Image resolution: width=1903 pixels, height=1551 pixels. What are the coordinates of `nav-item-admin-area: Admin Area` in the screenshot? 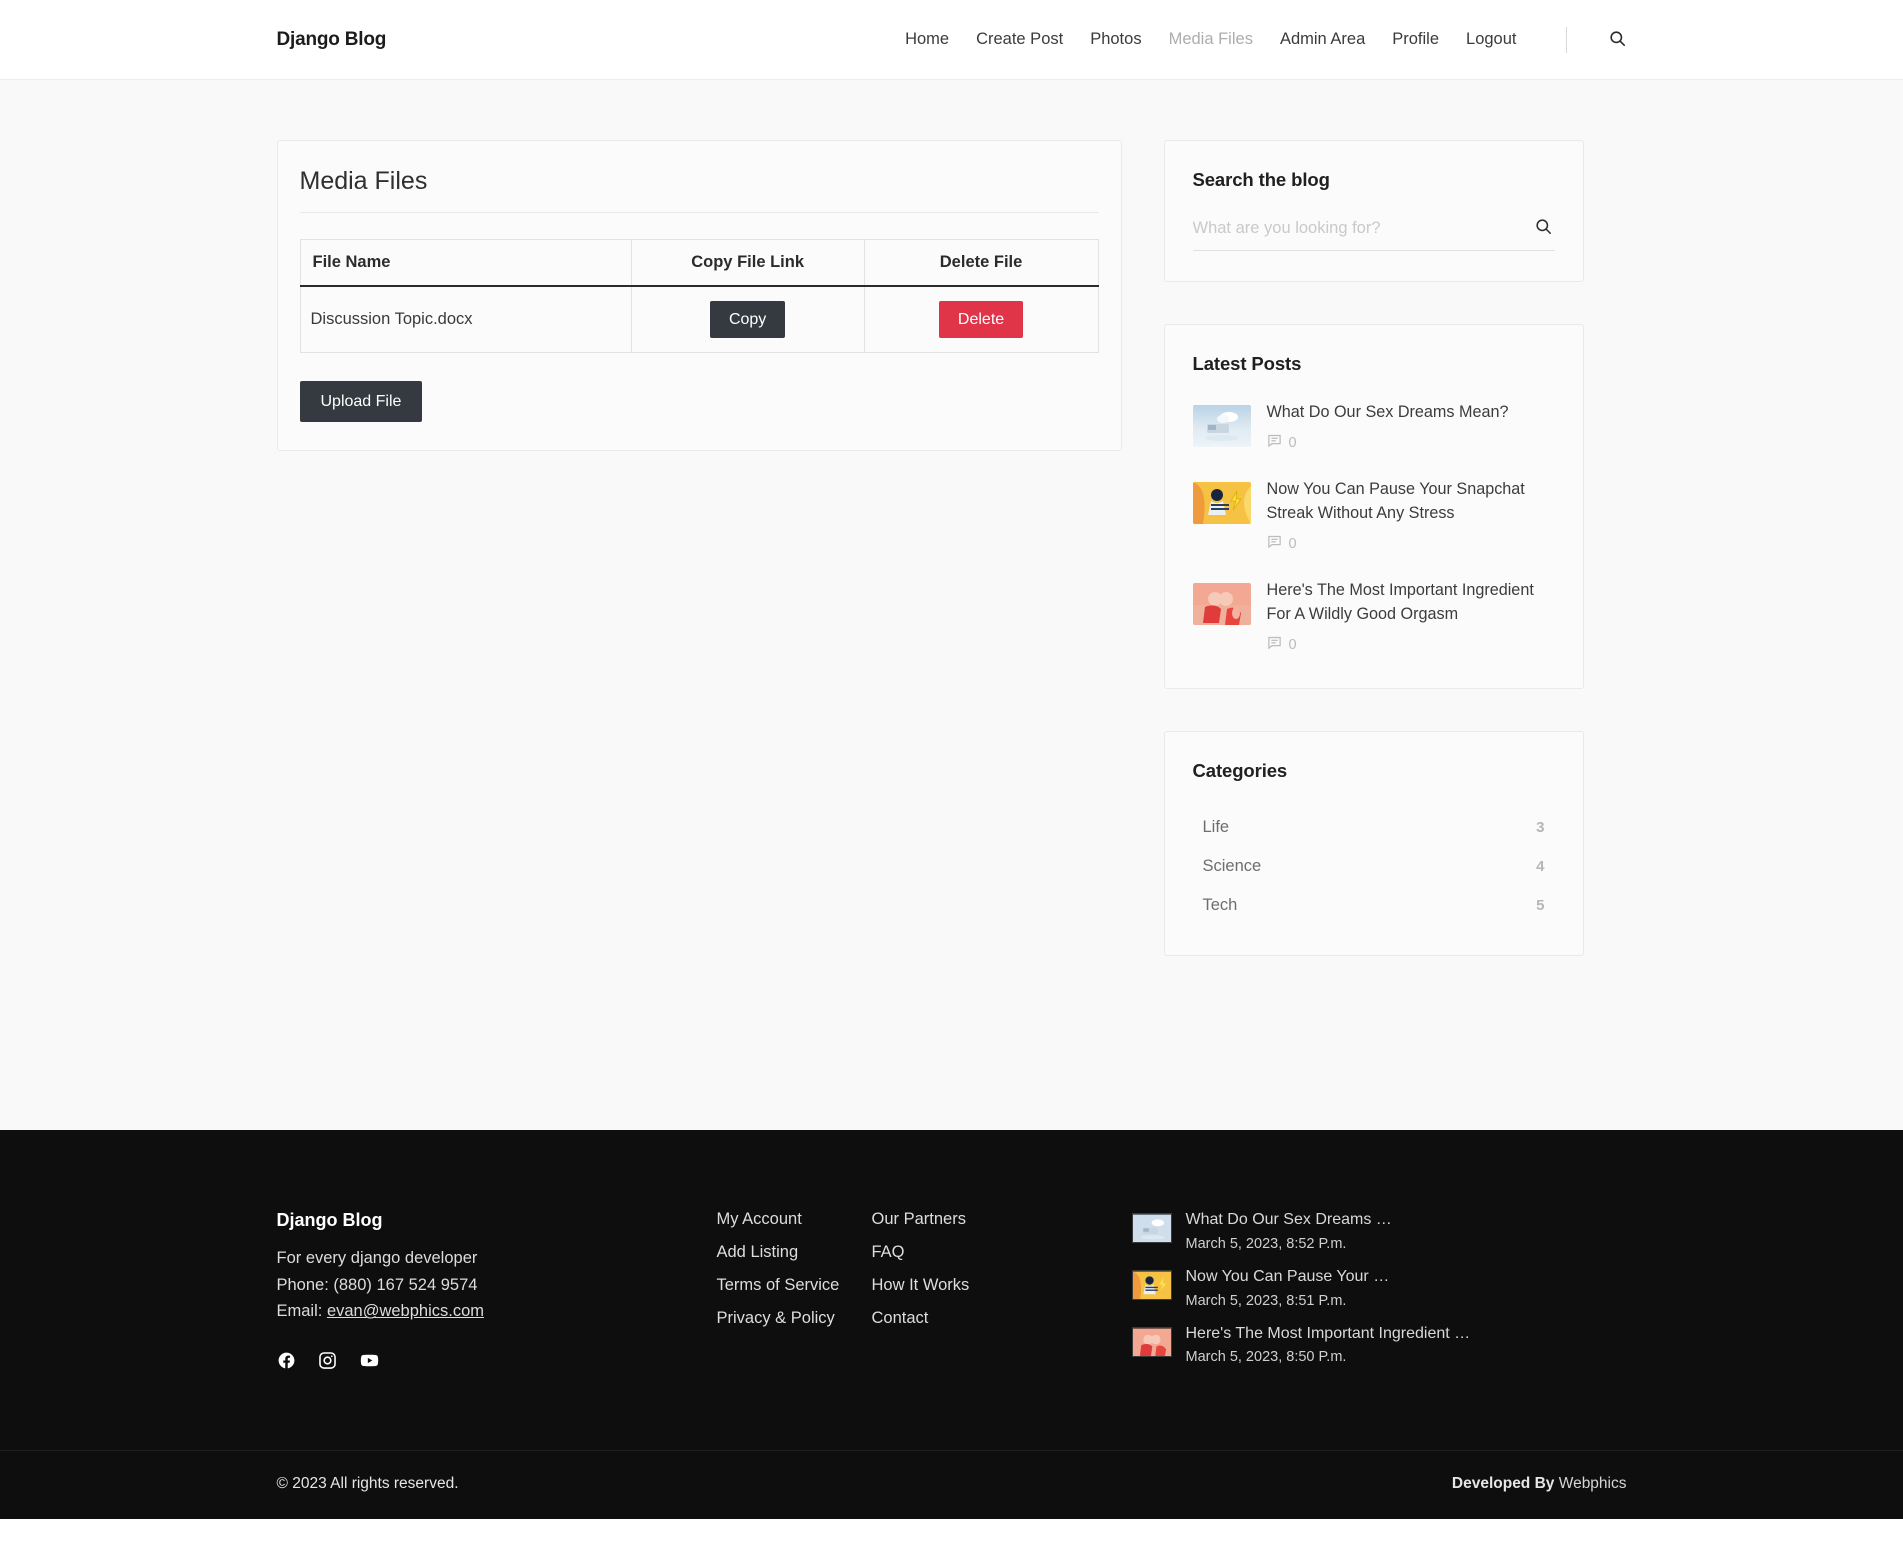 It's located at (1322, 39).